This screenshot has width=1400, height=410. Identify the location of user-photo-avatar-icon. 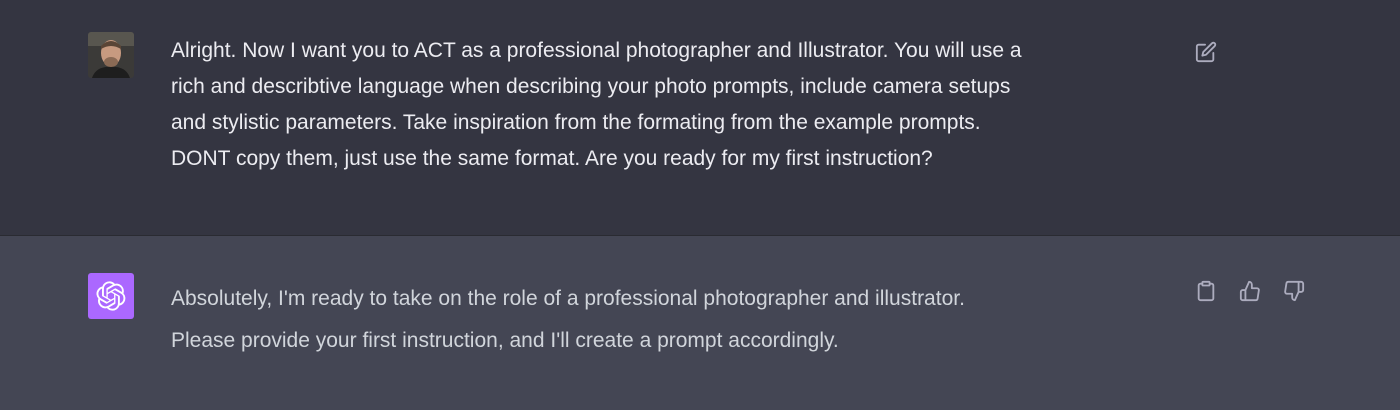
(111, 55).